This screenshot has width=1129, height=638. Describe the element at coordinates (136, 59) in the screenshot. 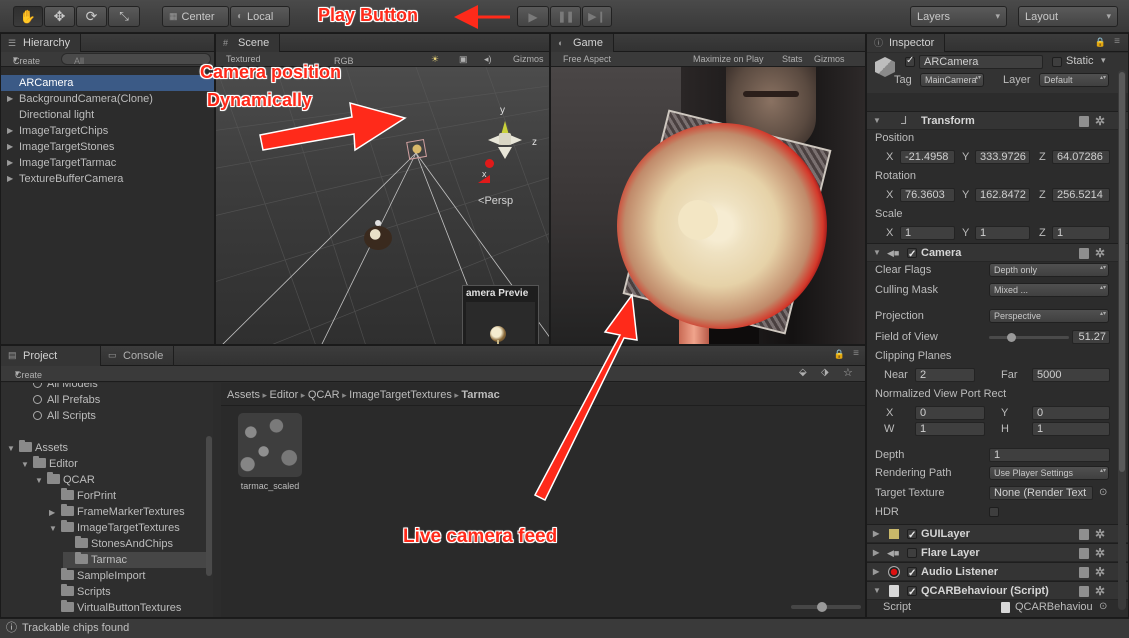

I see `hierarchy-search-input: All` at that location.